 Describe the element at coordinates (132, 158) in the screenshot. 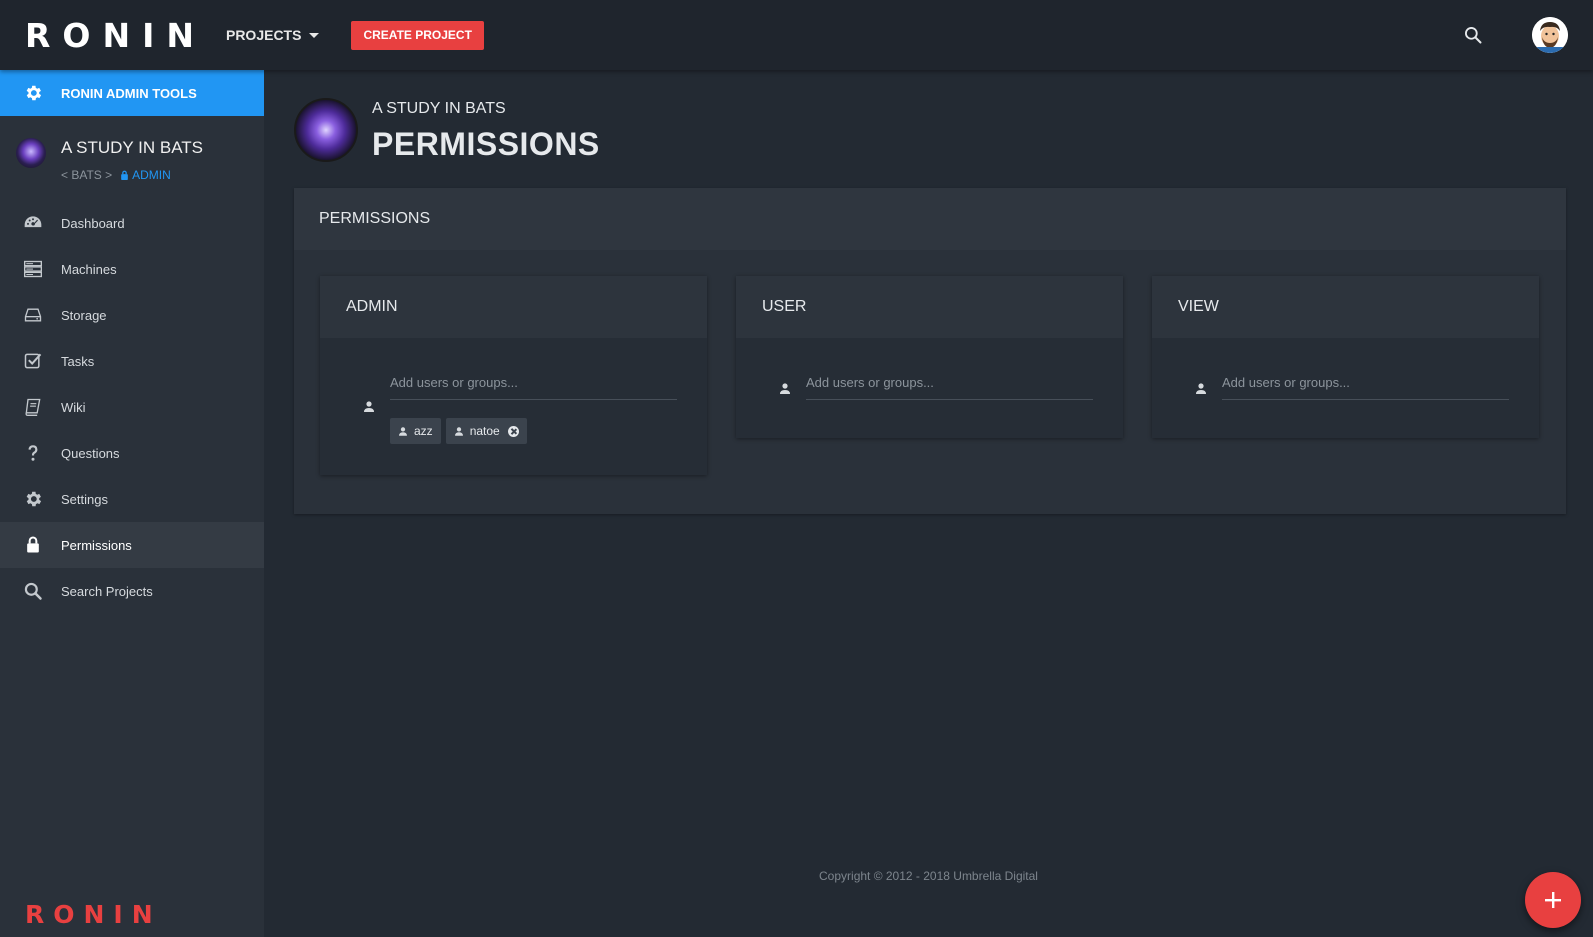

I see `current-project: A STUDY IN BATS < BATS > ADMIN` at that location.